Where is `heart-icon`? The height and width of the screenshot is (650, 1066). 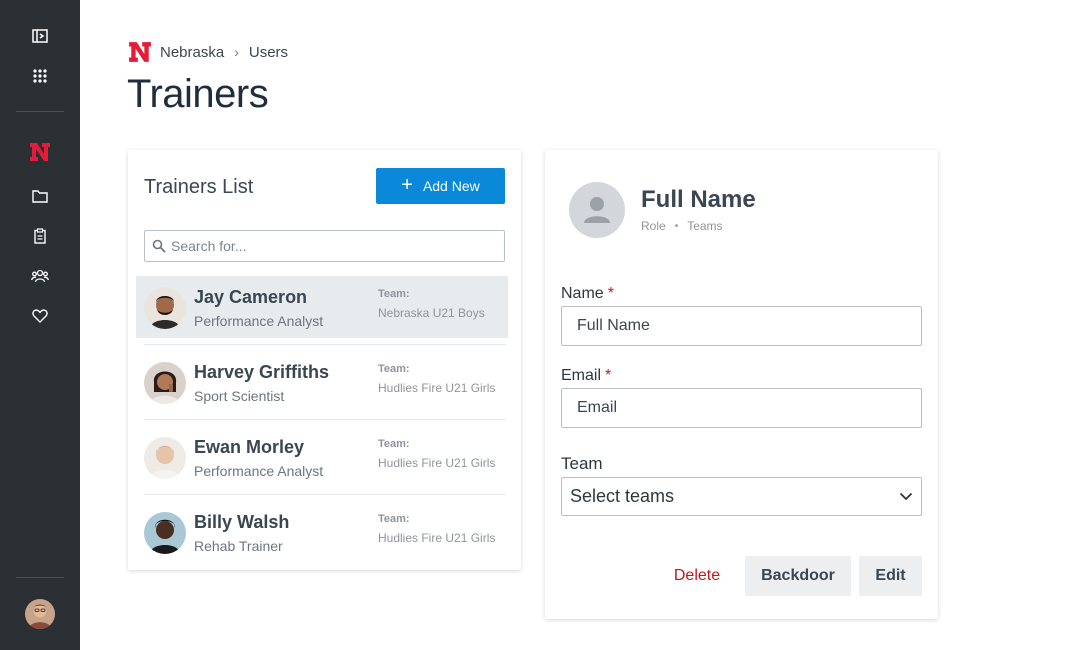 heart-icon is located at coordinates (40, 316).